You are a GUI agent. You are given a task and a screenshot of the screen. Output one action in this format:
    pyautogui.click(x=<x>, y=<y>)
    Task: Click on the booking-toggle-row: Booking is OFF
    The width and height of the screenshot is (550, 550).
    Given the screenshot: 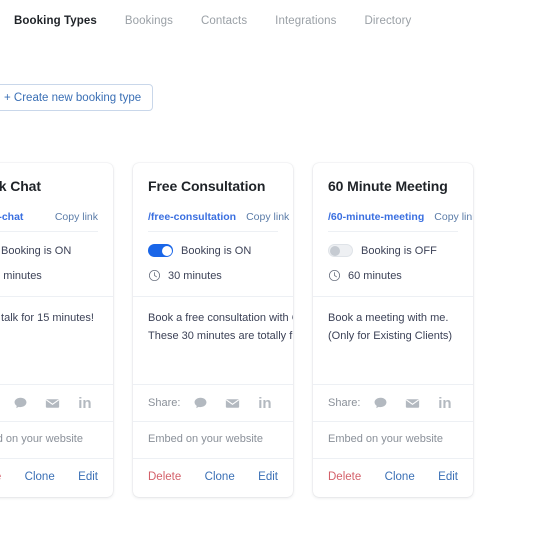 What is the action you would take?
    pyautogui.click(x=393, y=250)
    